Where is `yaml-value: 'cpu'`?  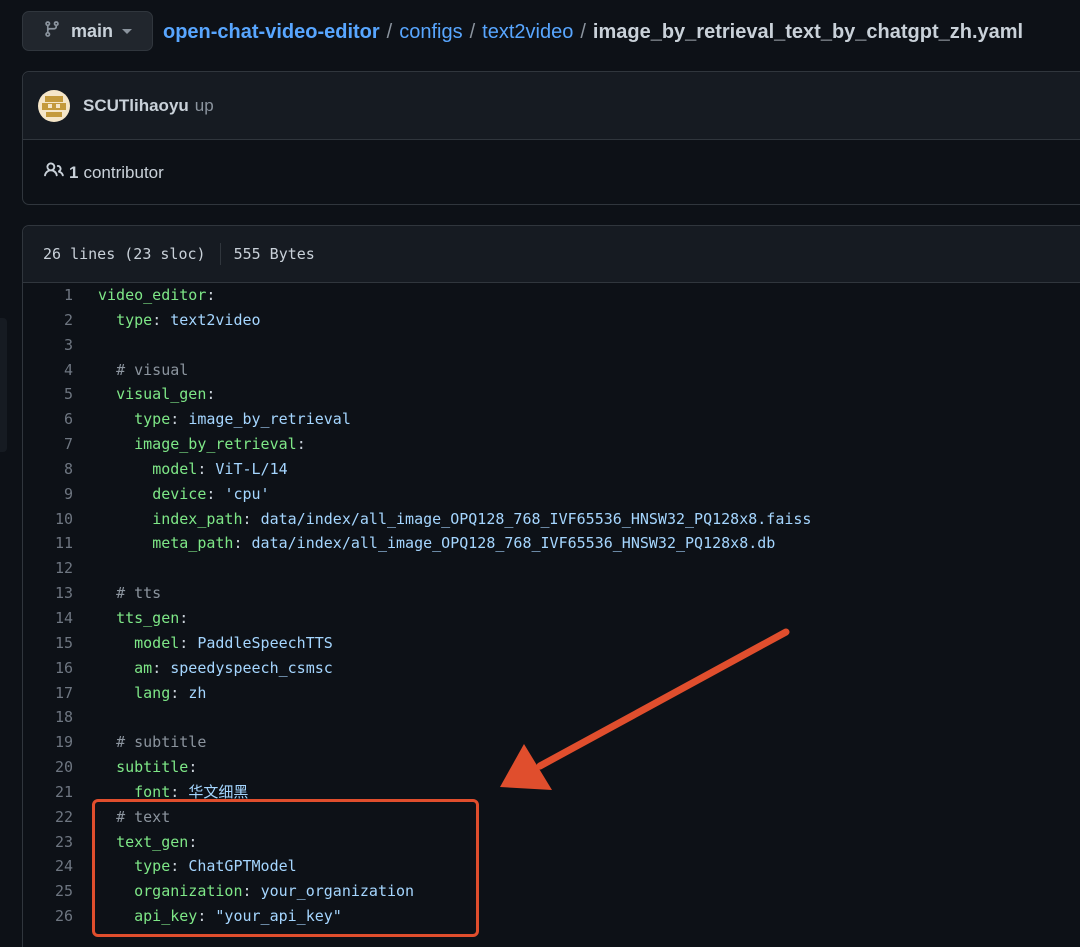
yaml-value: 'cpu' is located at coordinates (247, 493).